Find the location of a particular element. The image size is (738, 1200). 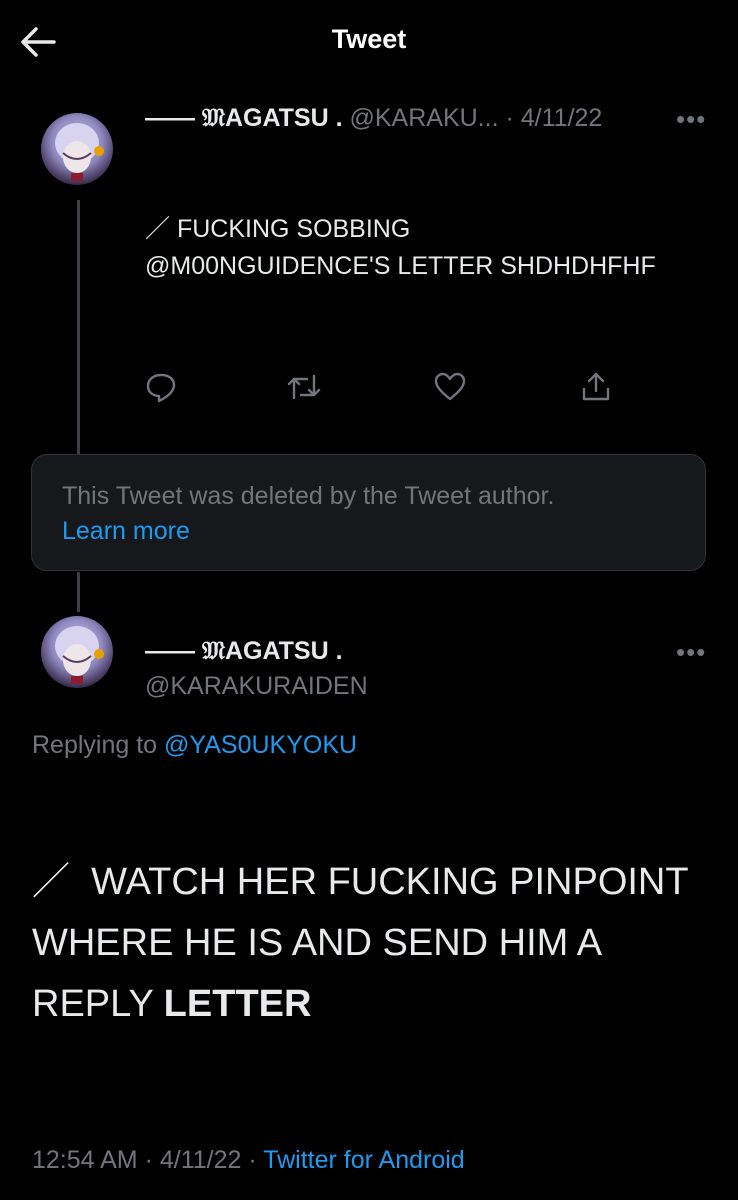

retweet-icon is located at coordinates (304, 387).